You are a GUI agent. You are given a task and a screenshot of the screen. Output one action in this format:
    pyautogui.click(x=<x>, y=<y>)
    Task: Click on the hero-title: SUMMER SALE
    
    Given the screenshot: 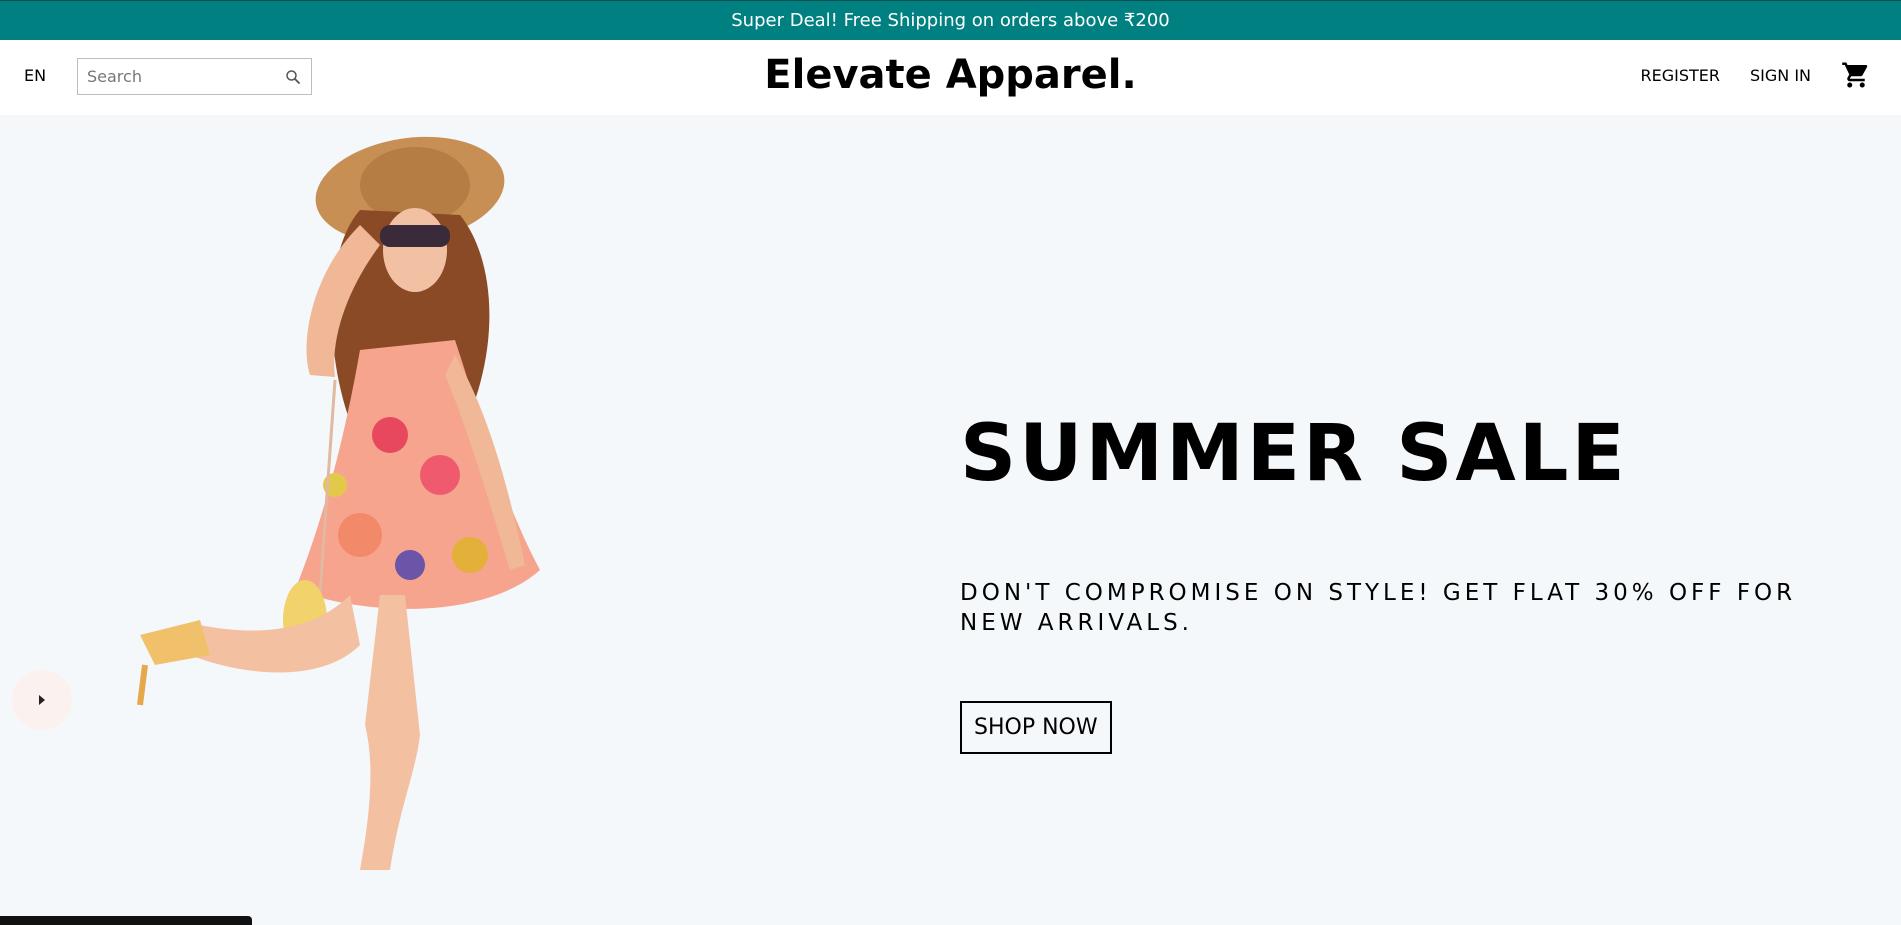 What is the action you would take?
    pyautogui.click(x=1294, y=454)
    